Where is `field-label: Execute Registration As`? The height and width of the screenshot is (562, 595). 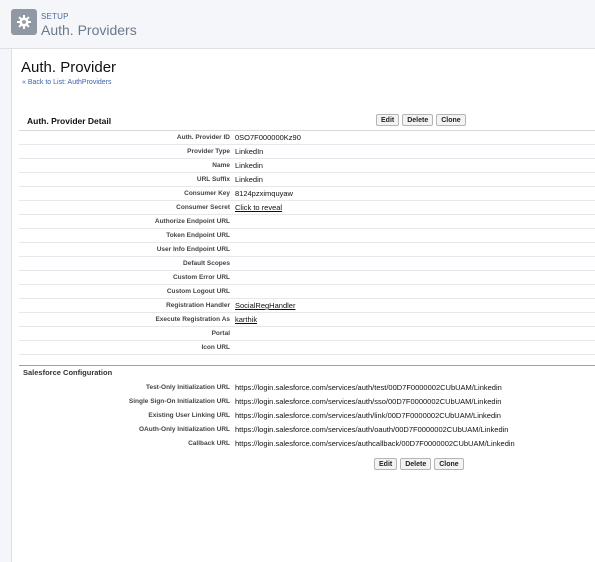
field-label: Execute Registration As is located at coordinates (192, 319).